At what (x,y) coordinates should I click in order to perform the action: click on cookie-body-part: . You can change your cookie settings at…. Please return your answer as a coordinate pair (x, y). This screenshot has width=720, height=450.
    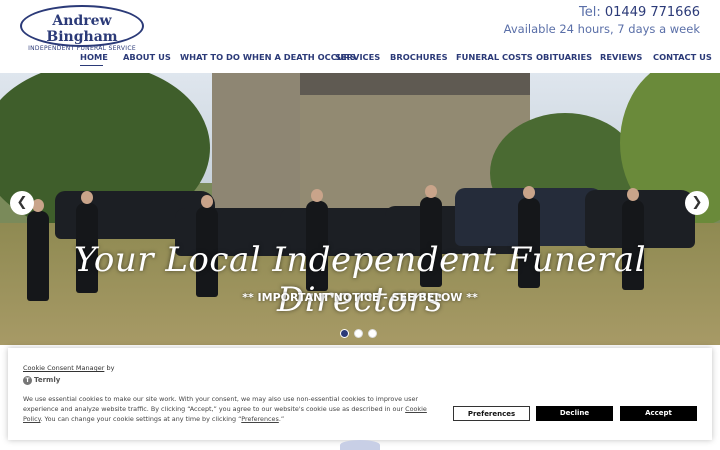
    Looking at the image, I should click on (141, 419).